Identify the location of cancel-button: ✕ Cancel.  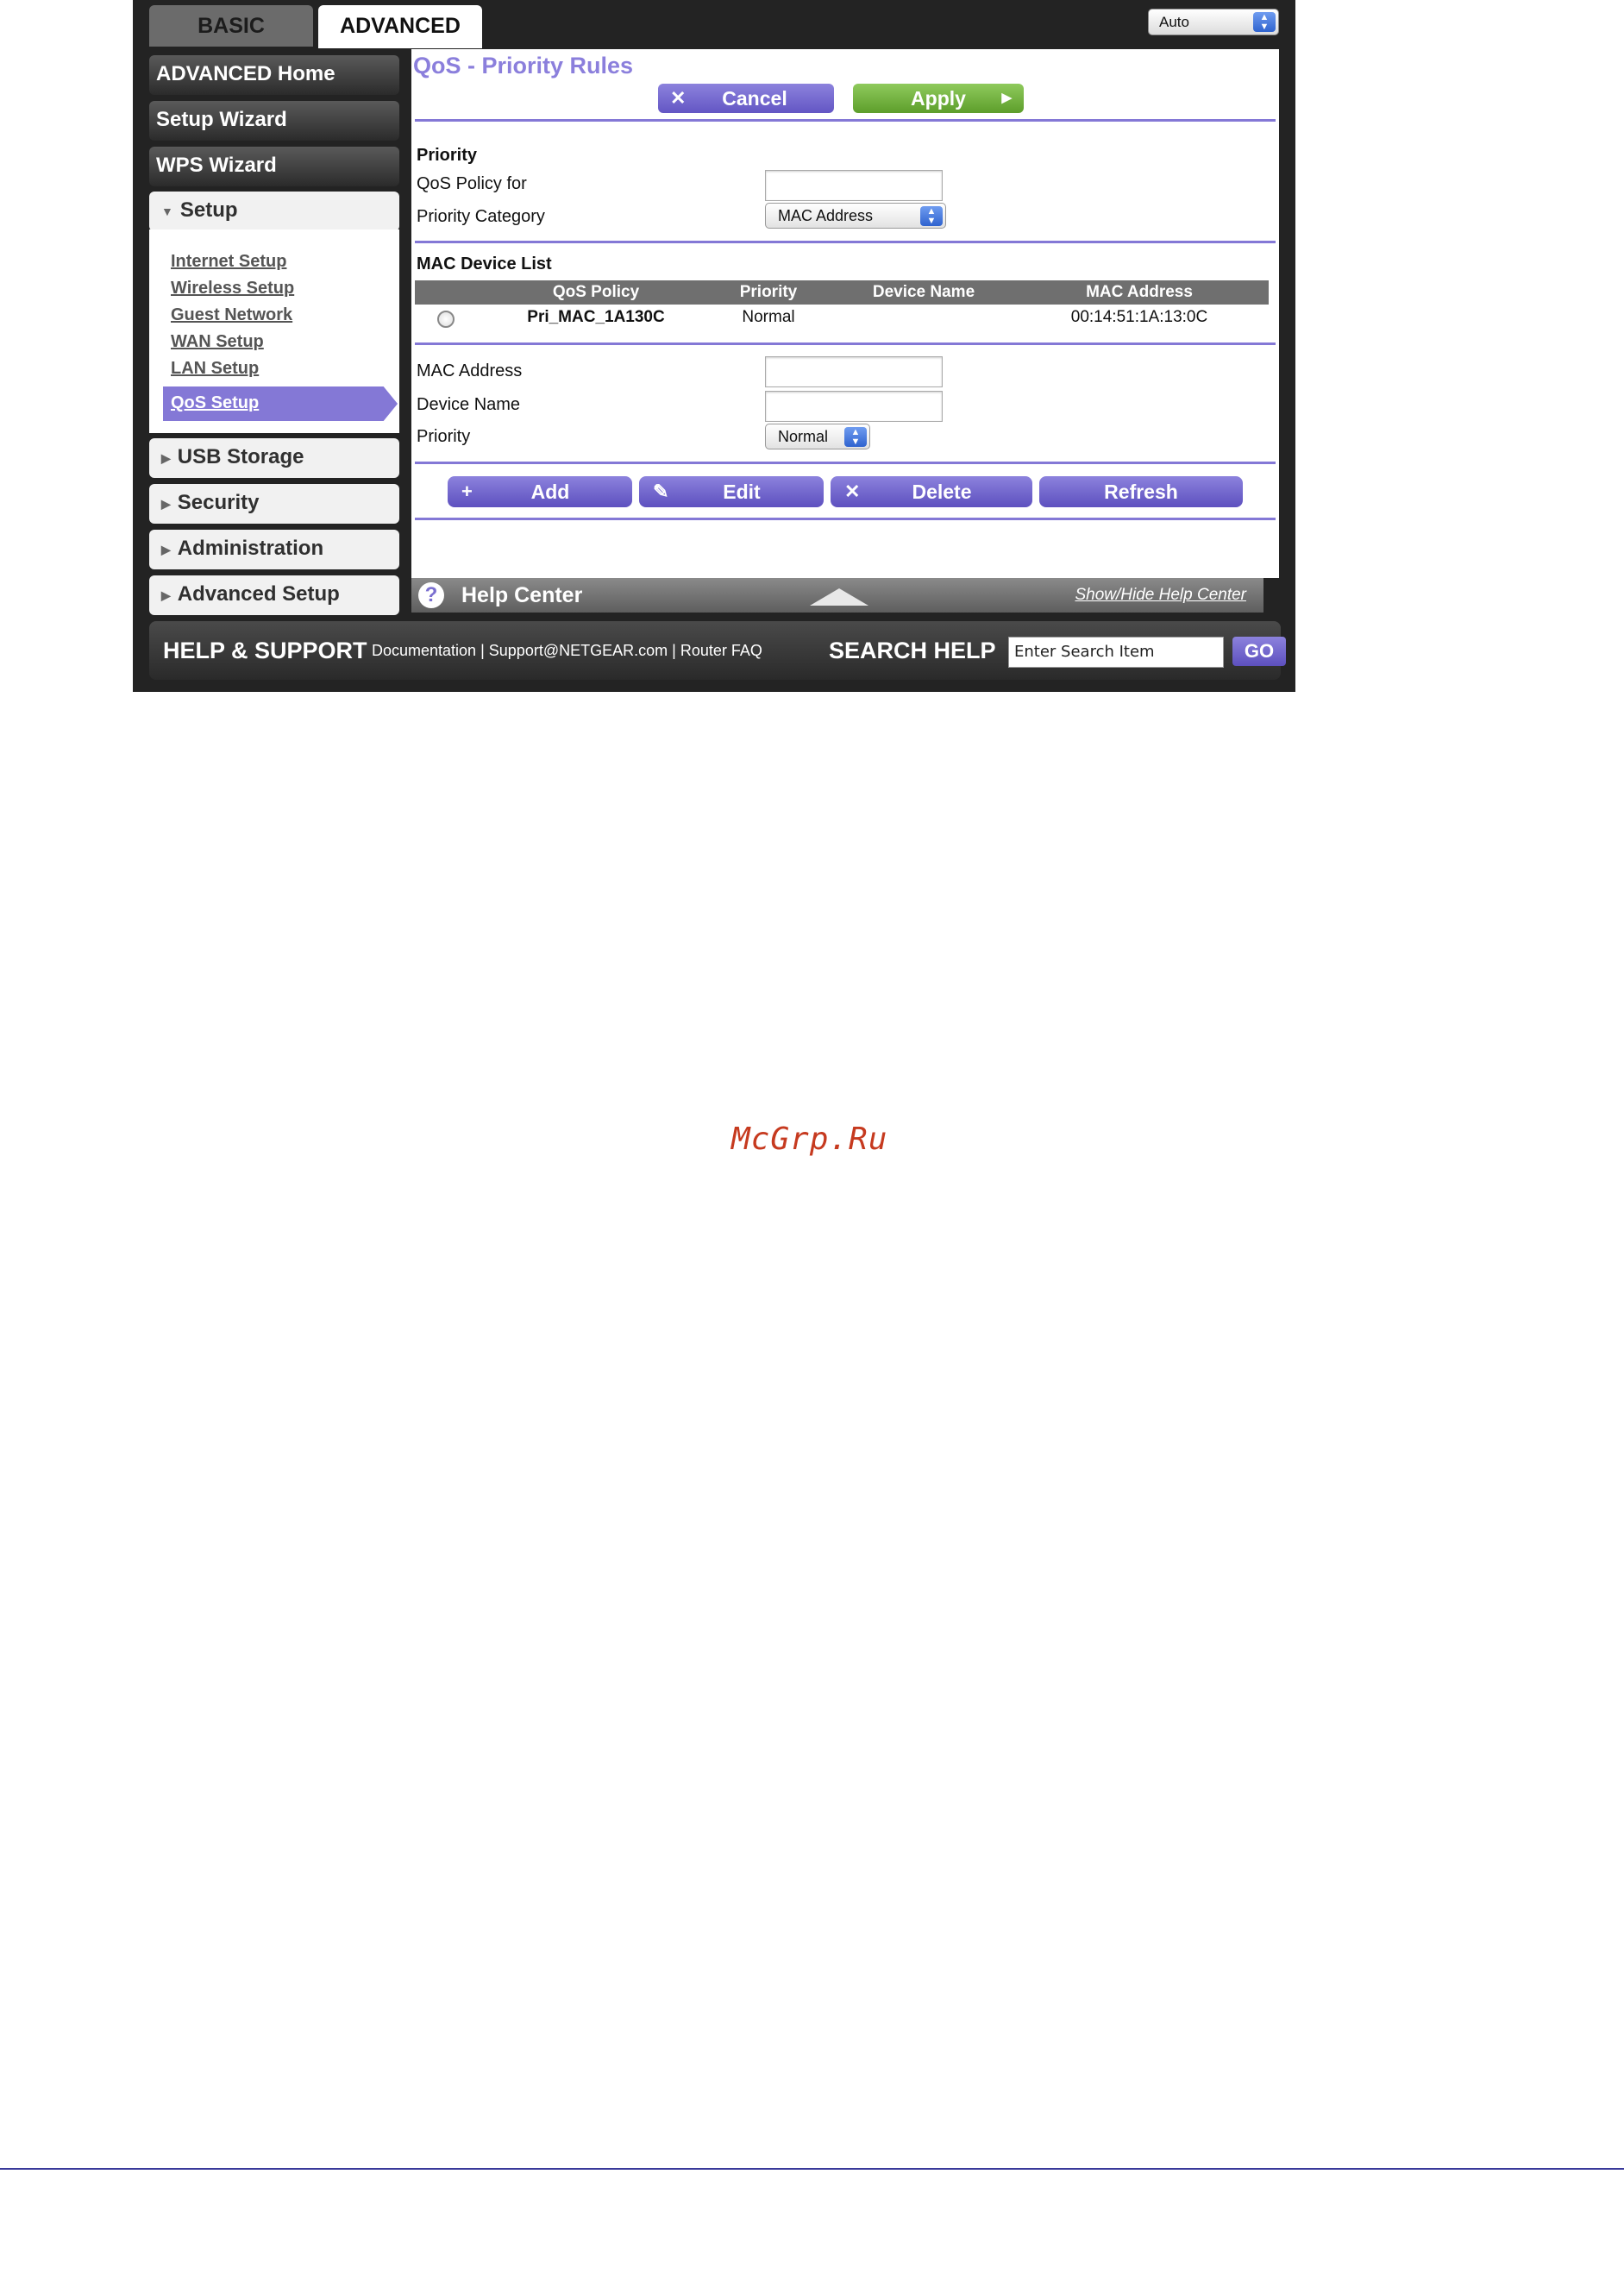
(746, 98).